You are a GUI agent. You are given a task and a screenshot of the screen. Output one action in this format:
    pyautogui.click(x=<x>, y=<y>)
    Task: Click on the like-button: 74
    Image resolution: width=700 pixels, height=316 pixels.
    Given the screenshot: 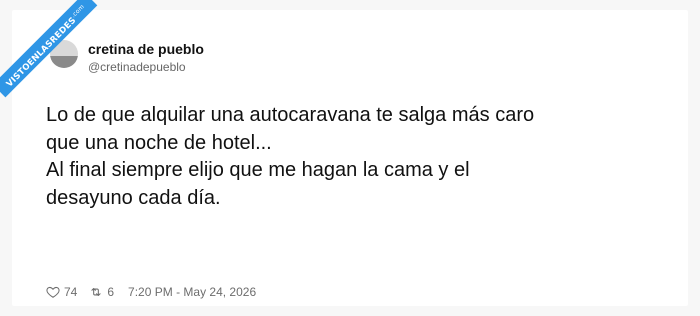 What is the action you would take?
    pyautogui.click(x=61, y=292)
    